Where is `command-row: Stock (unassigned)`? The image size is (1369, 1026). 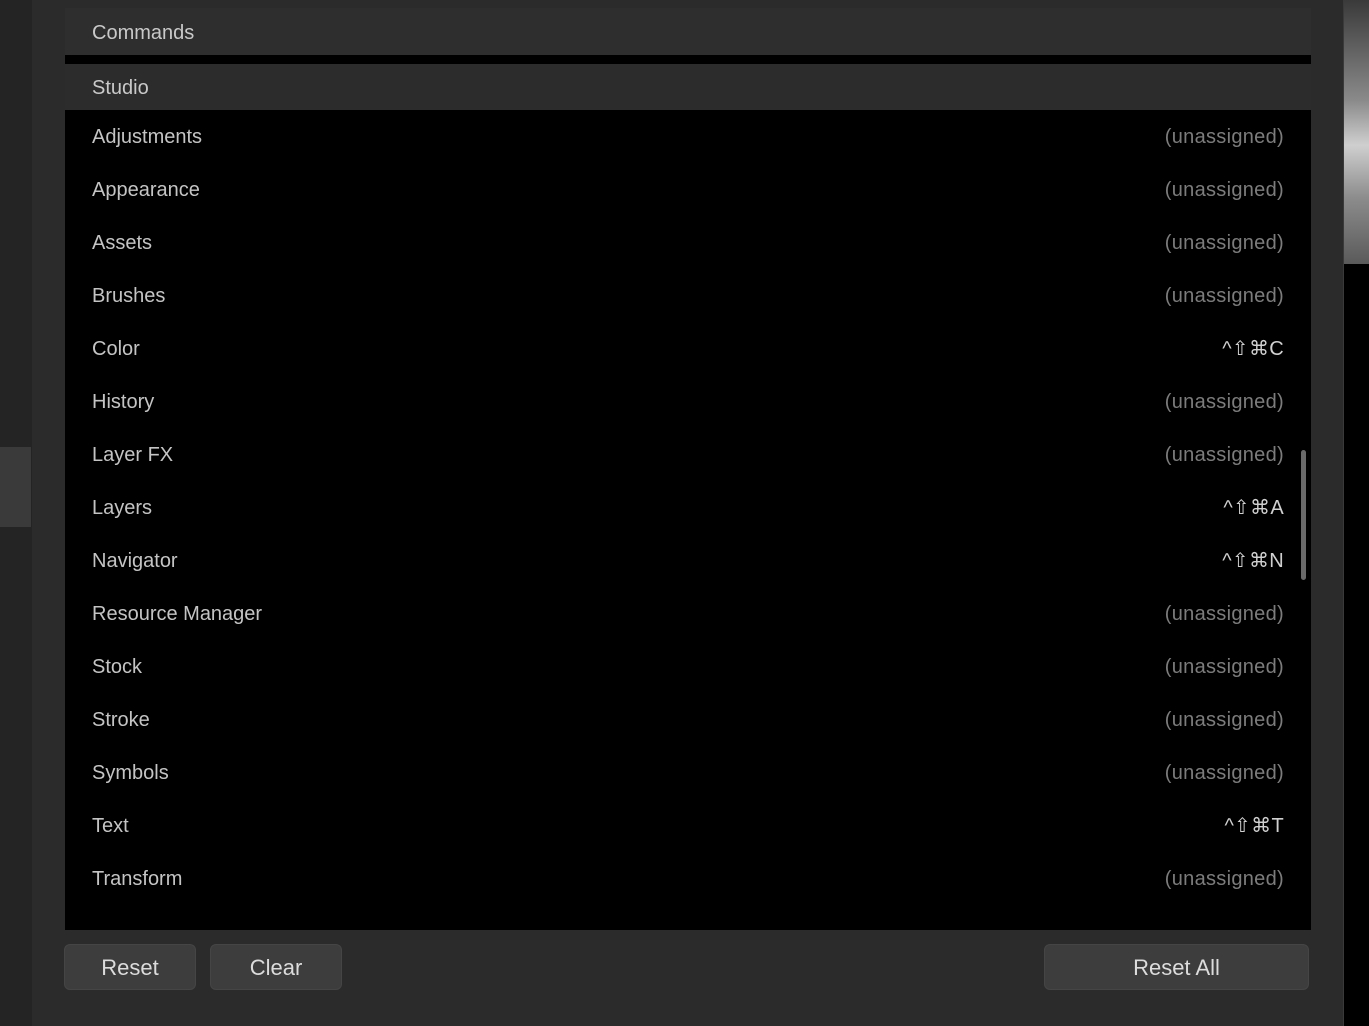
command-row: Stock (unassigned) is located at coordinates (688, 667).